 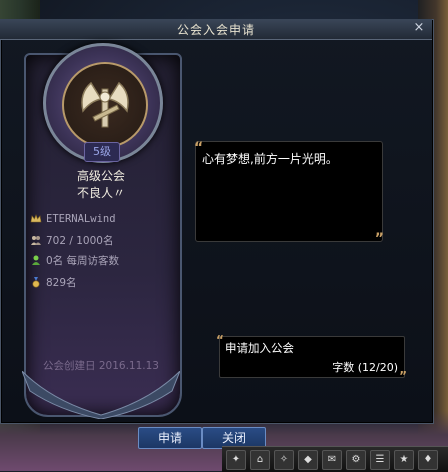 I want to click on axe-crest-icon, so click(x=105, y=104).